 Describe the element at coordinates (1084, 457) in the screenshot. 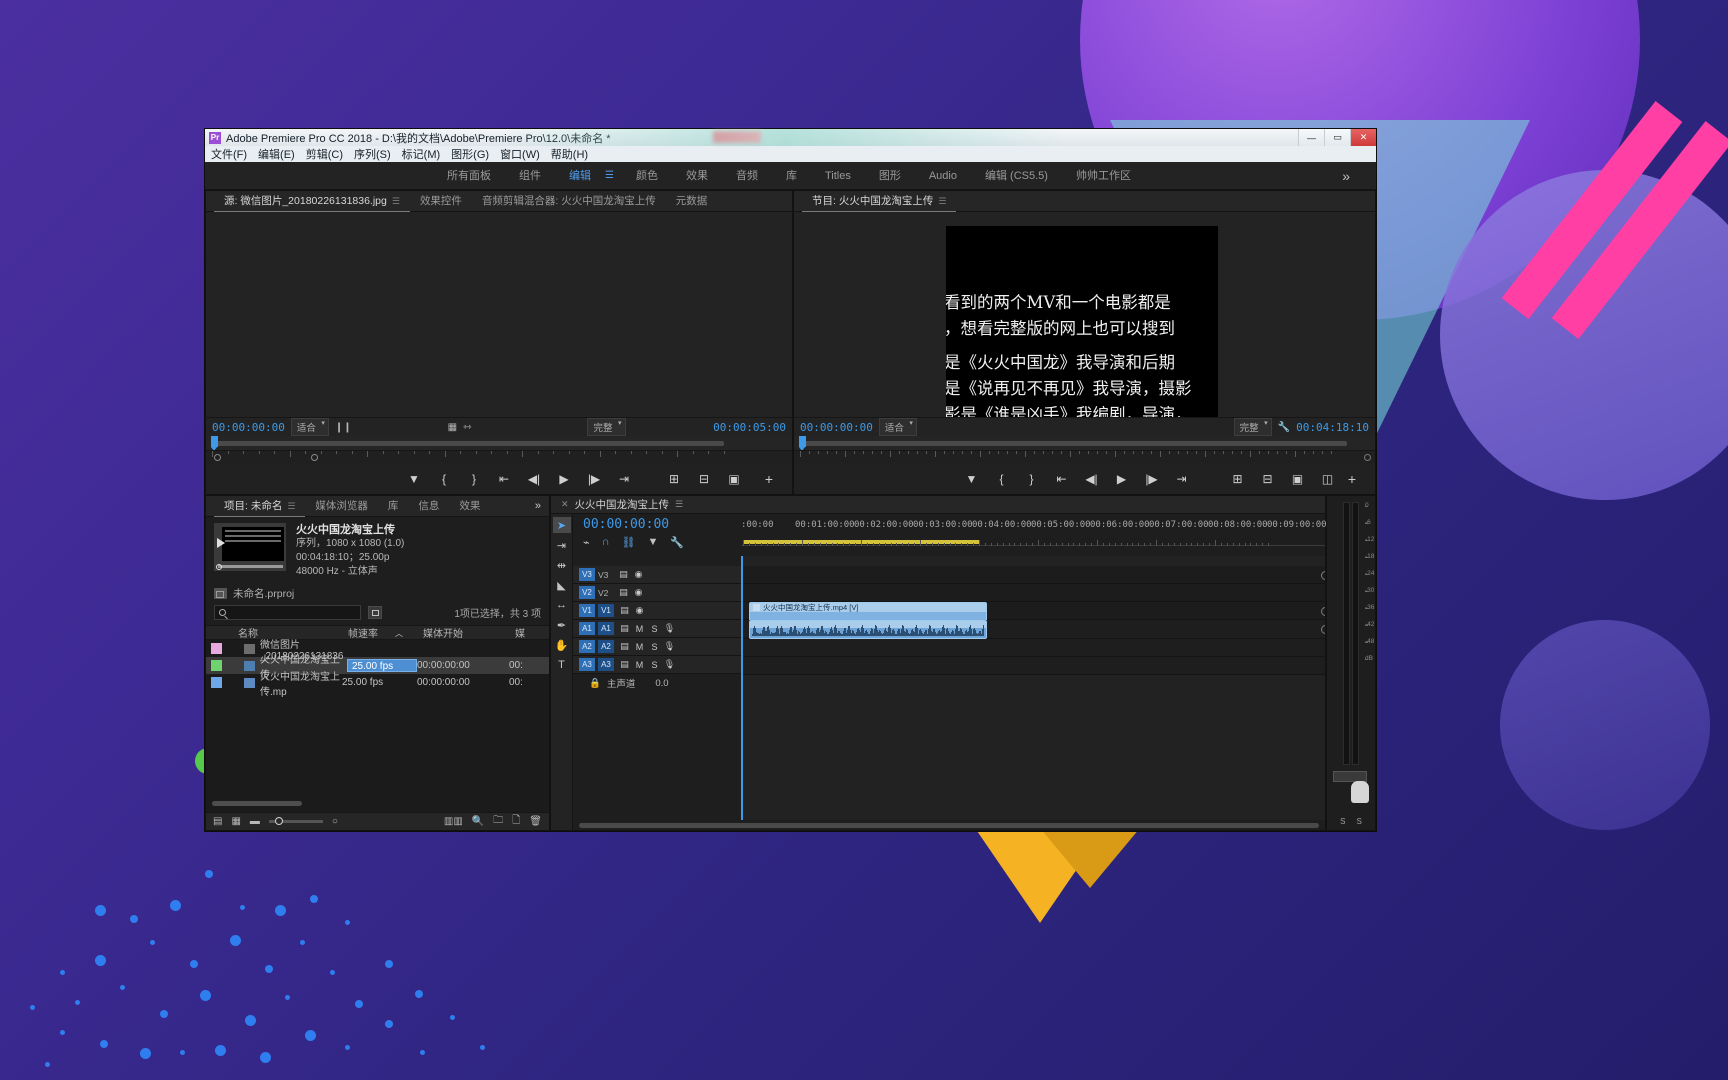

I see `program-ruler` at that location.